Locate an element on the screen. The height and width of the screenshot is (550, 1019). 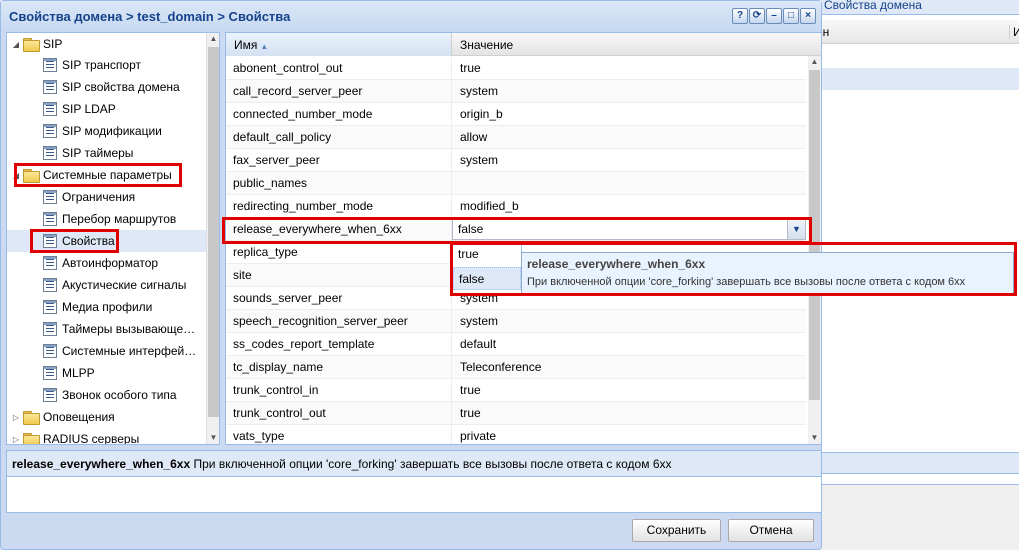
tree-item-route-hunting: Перебор маршрутов is located at coordinates (109, 219).